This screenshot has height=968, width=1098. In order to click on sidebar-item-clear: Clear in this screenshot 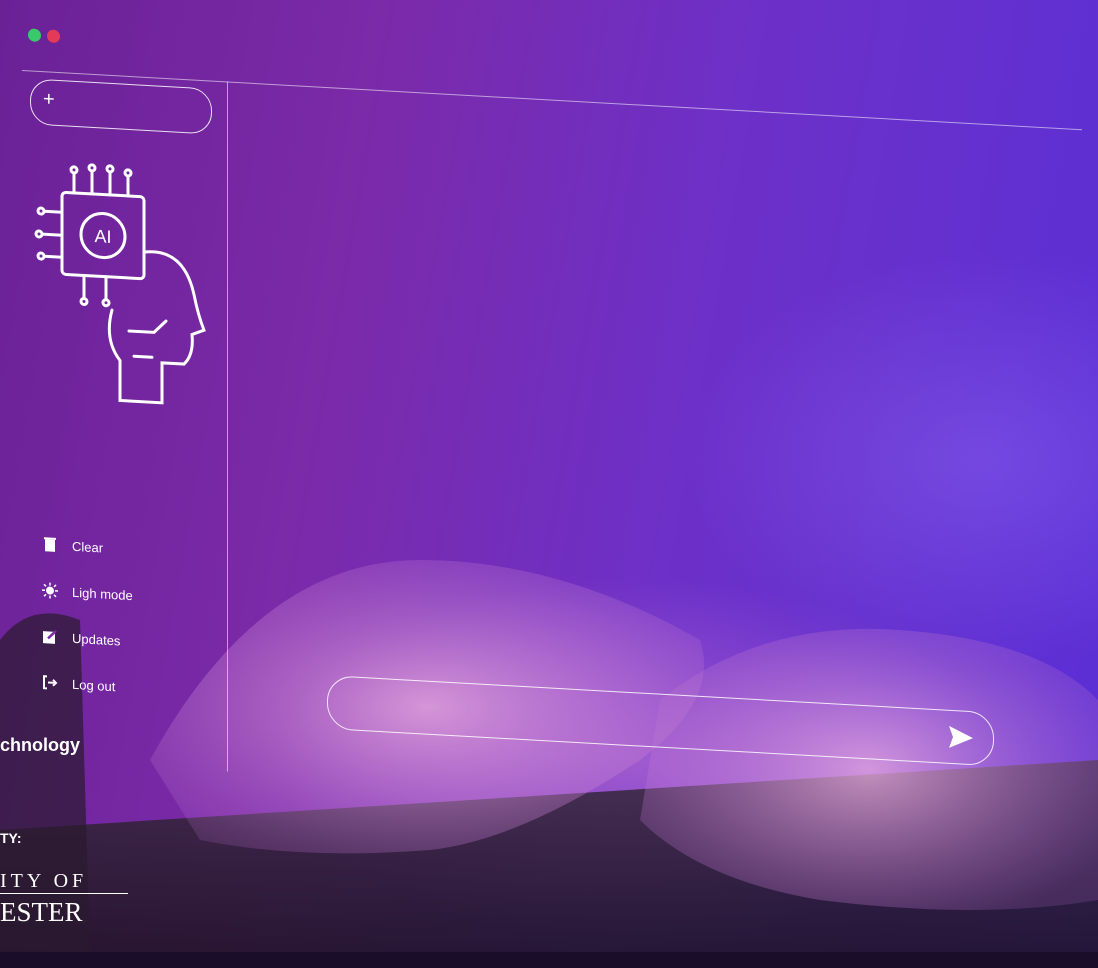, I will do `click(87, 546)`.